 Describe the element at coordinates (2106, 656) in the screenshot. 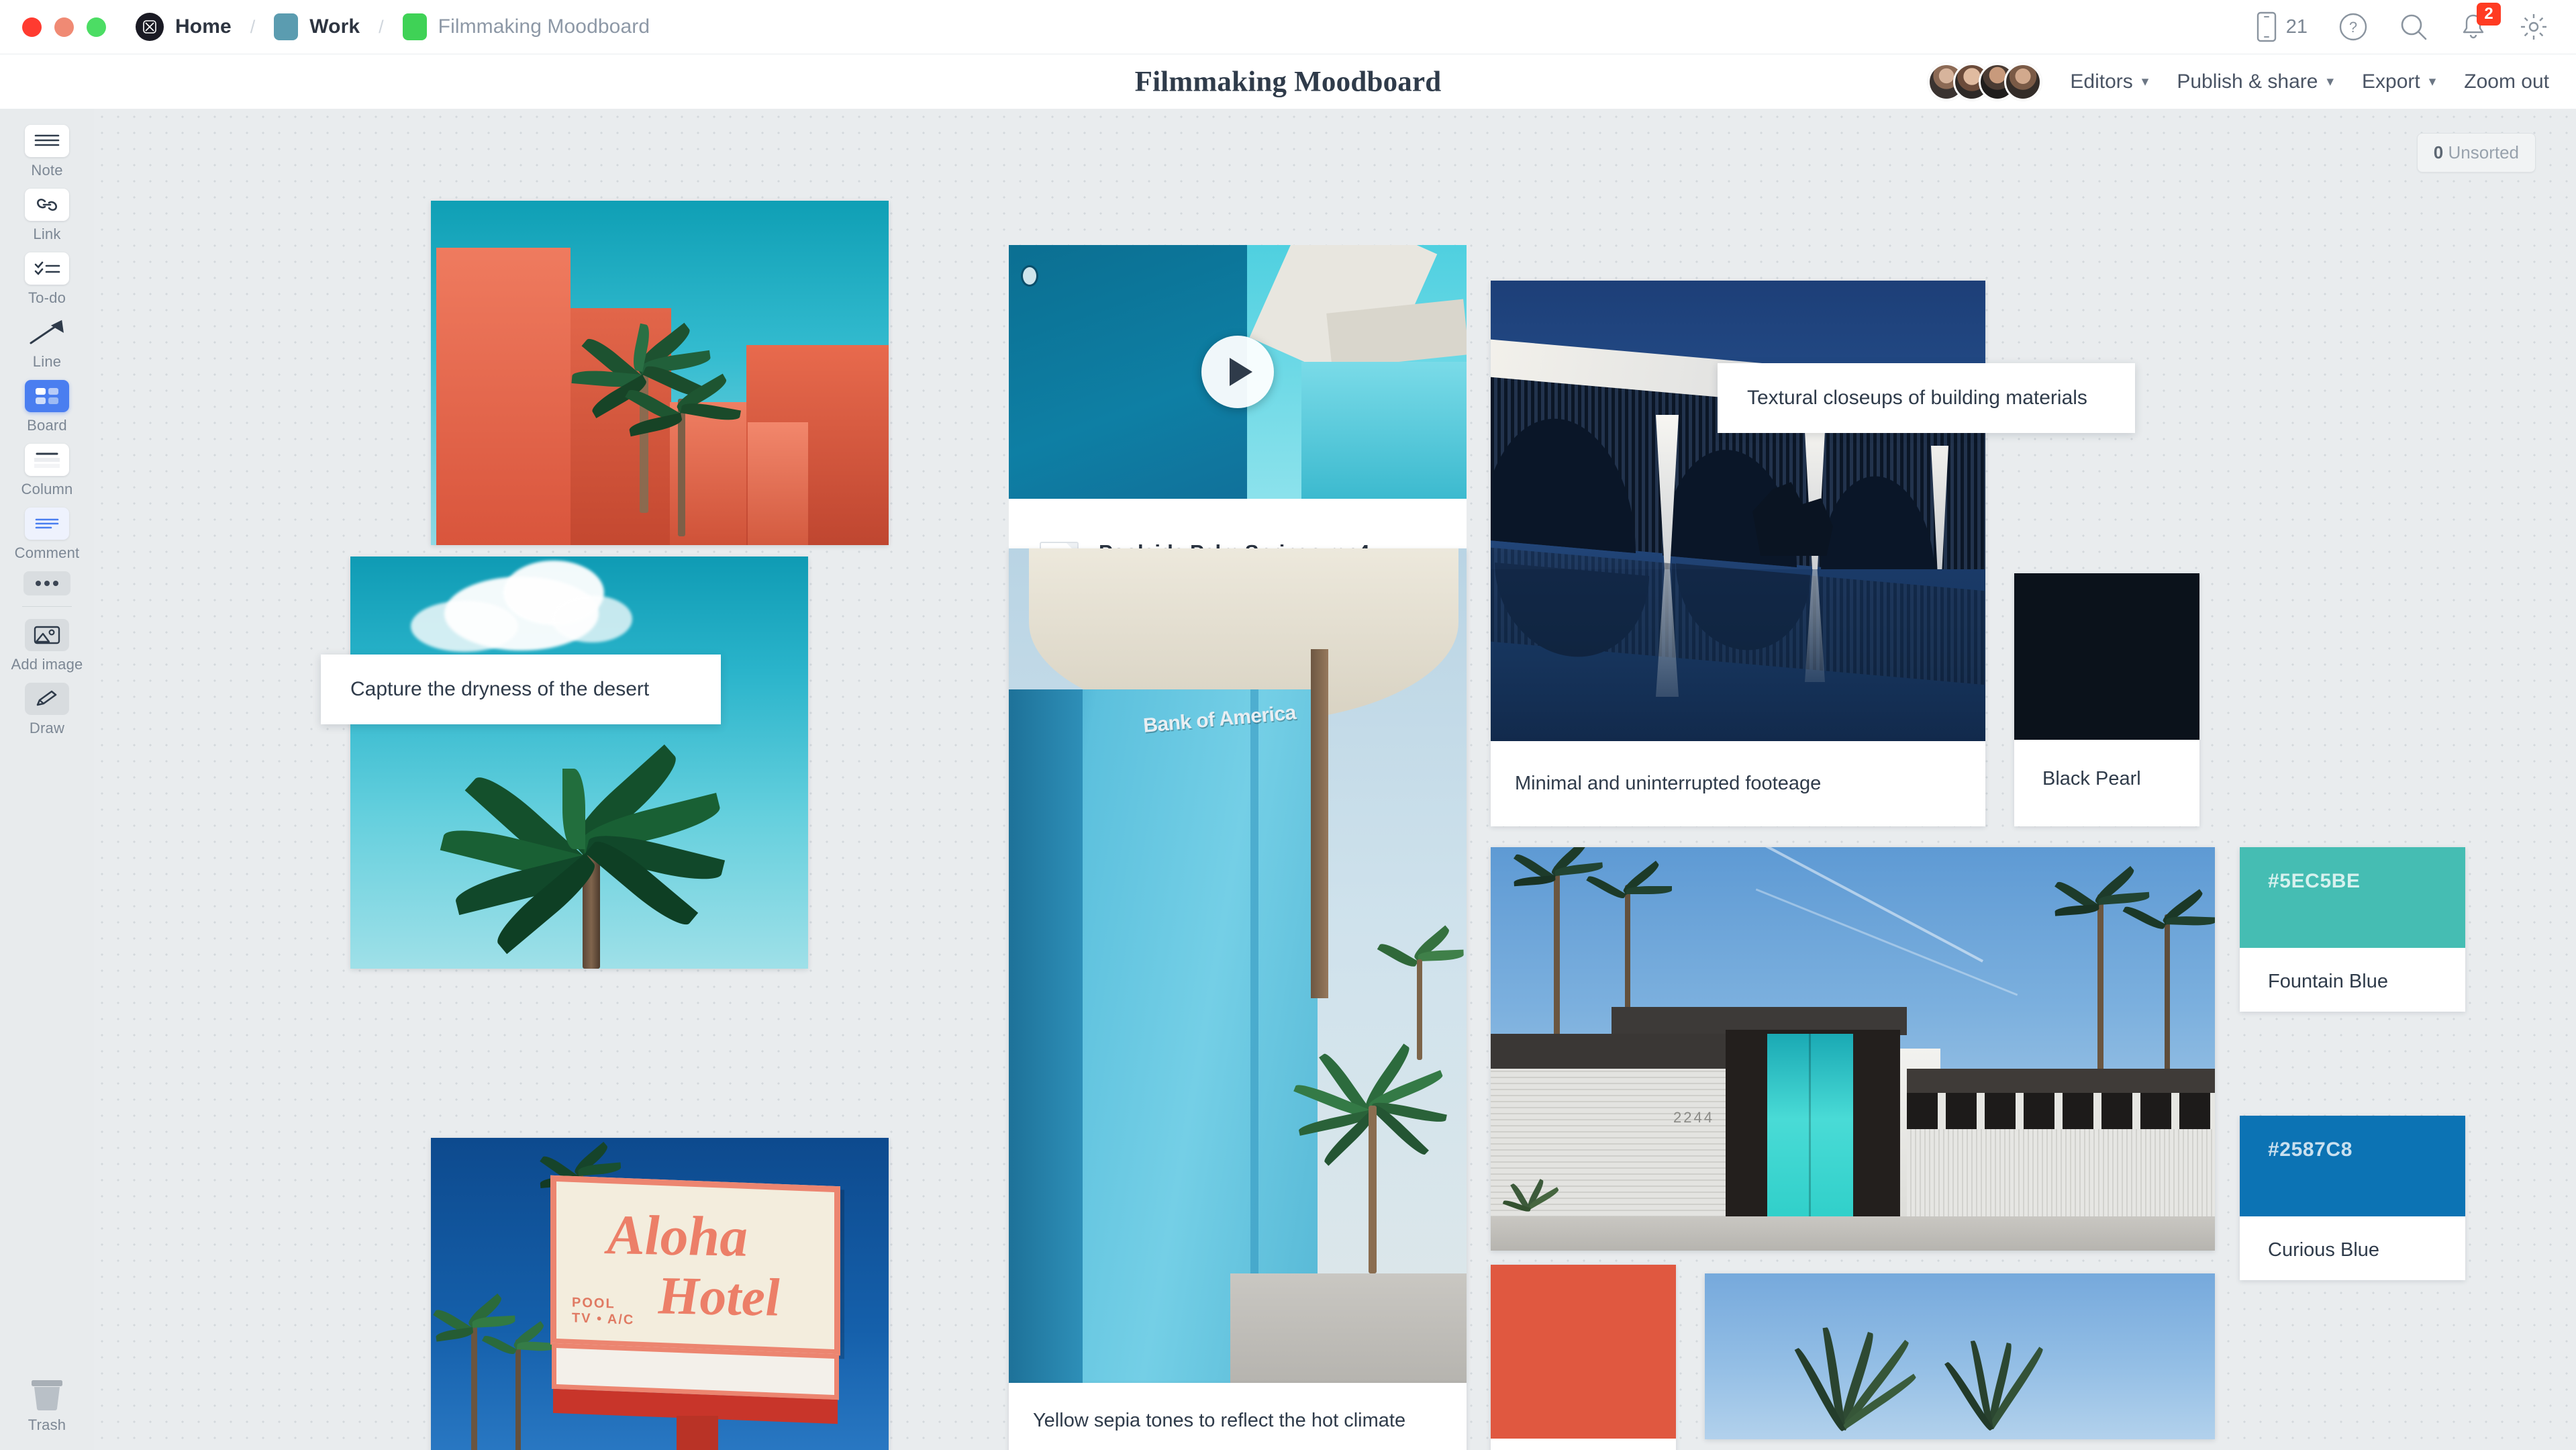

I see `swatch-black-pearl-color` at that location.